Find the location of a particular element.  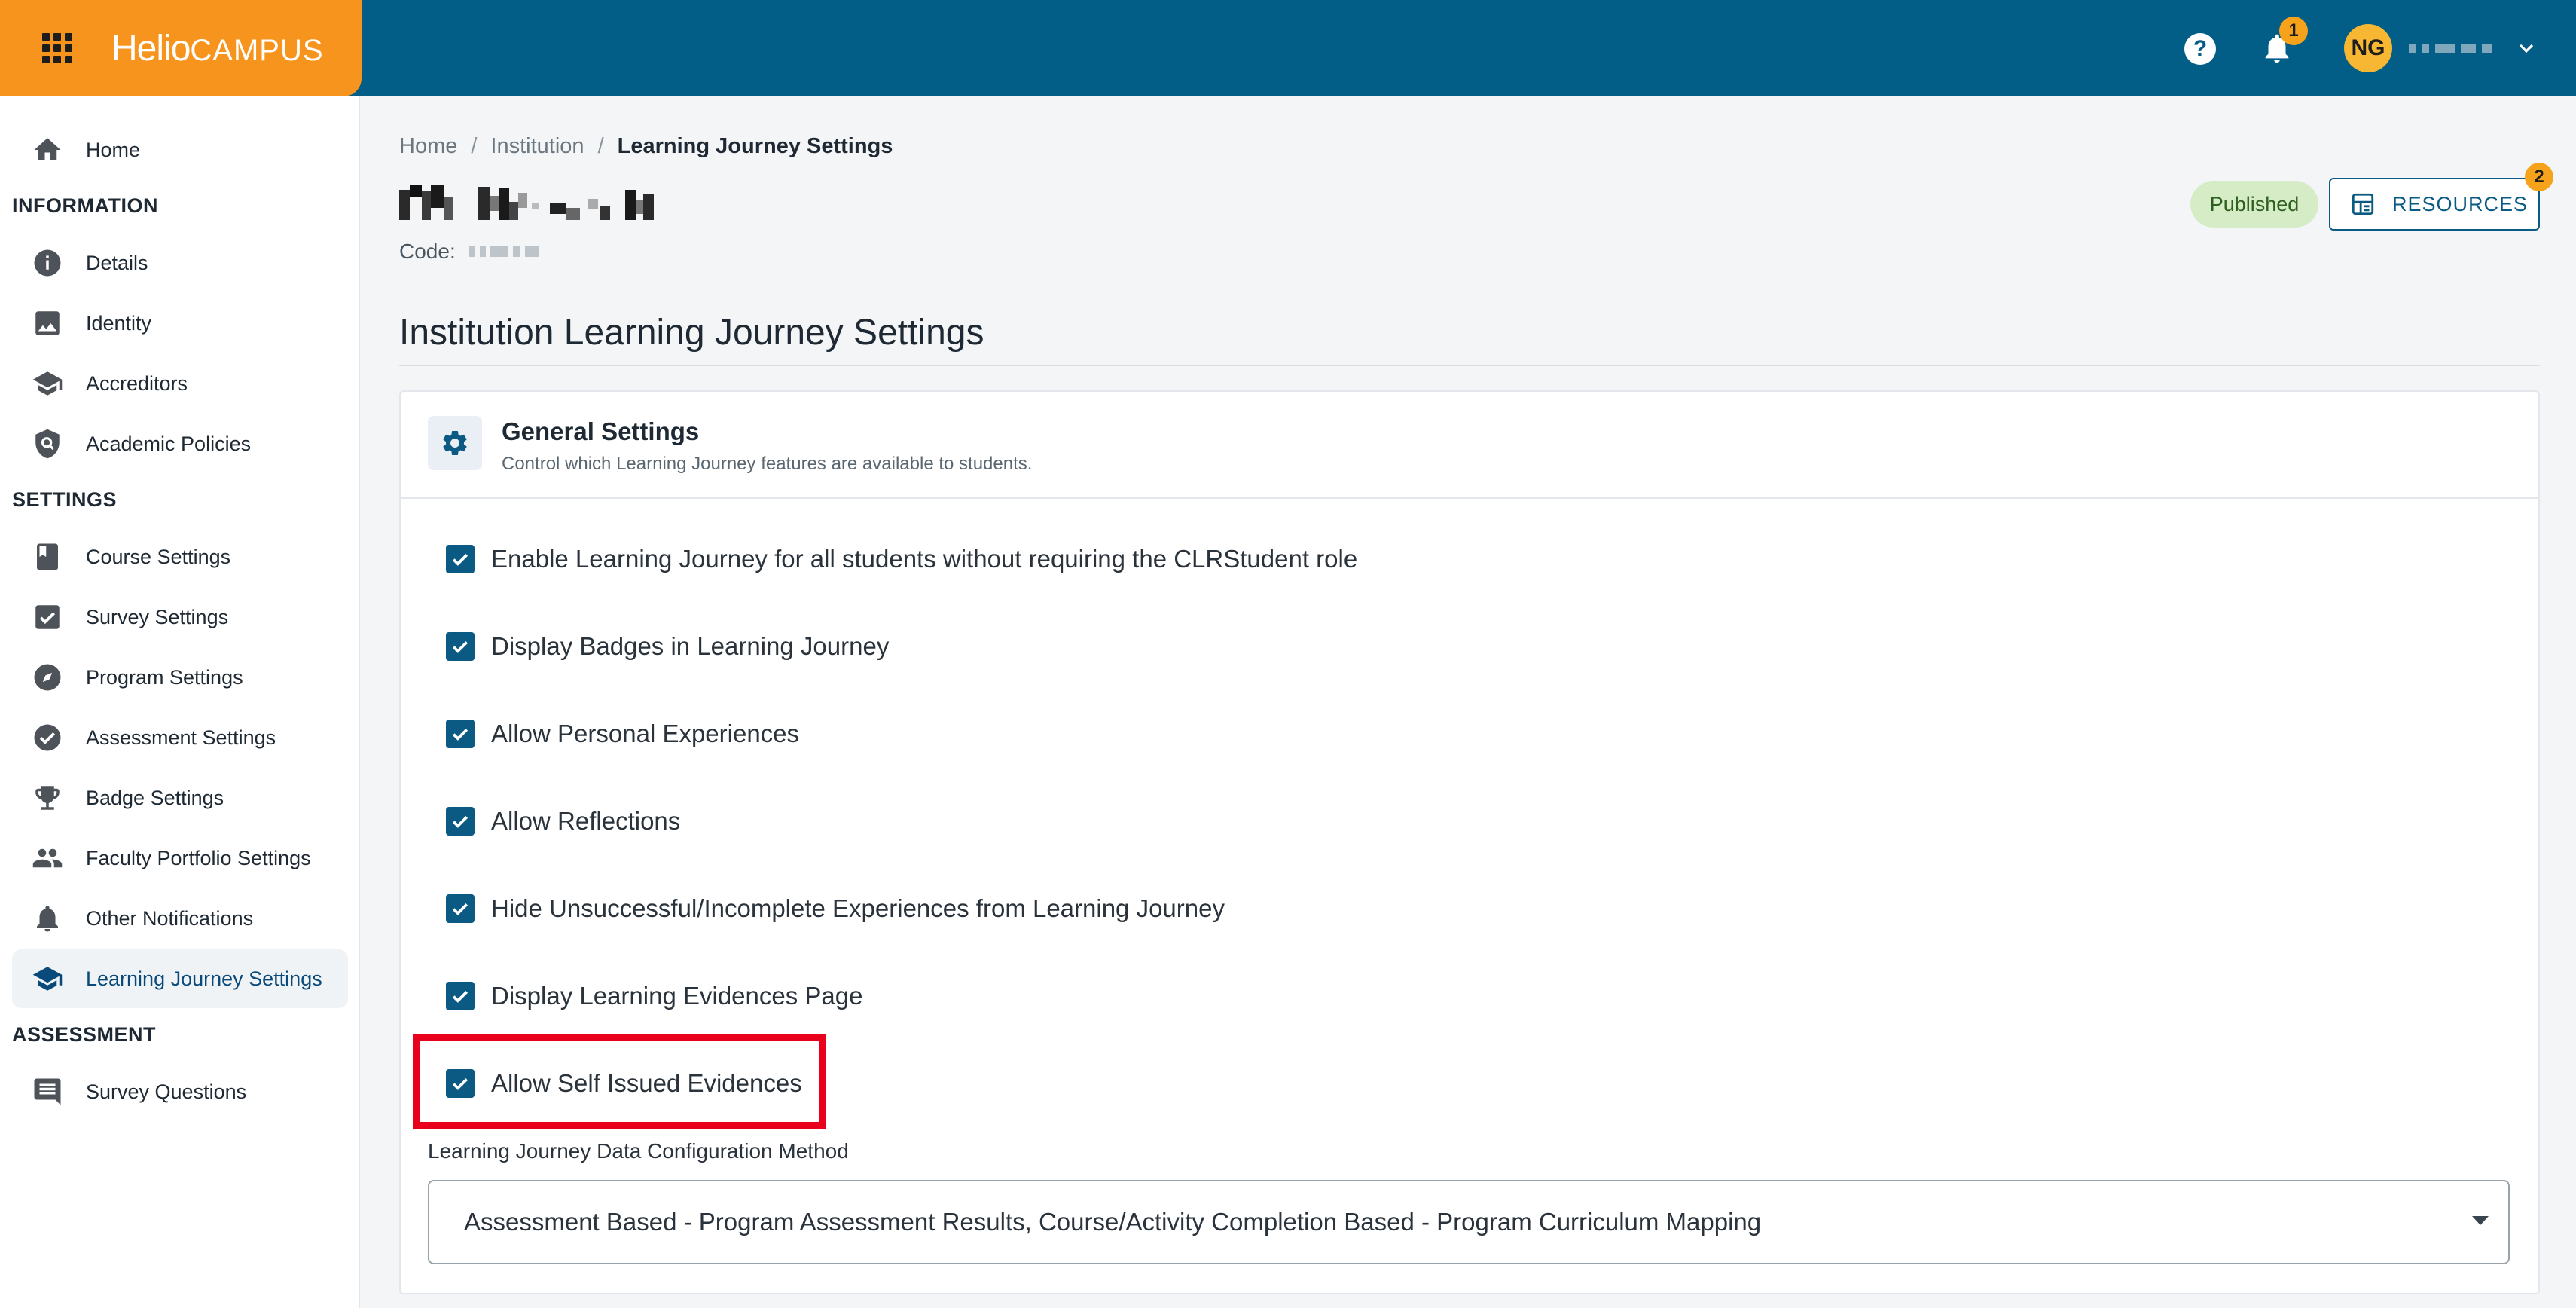

breadcrumb-current: Learning Journey Settings is located at coordinates (755, 146).